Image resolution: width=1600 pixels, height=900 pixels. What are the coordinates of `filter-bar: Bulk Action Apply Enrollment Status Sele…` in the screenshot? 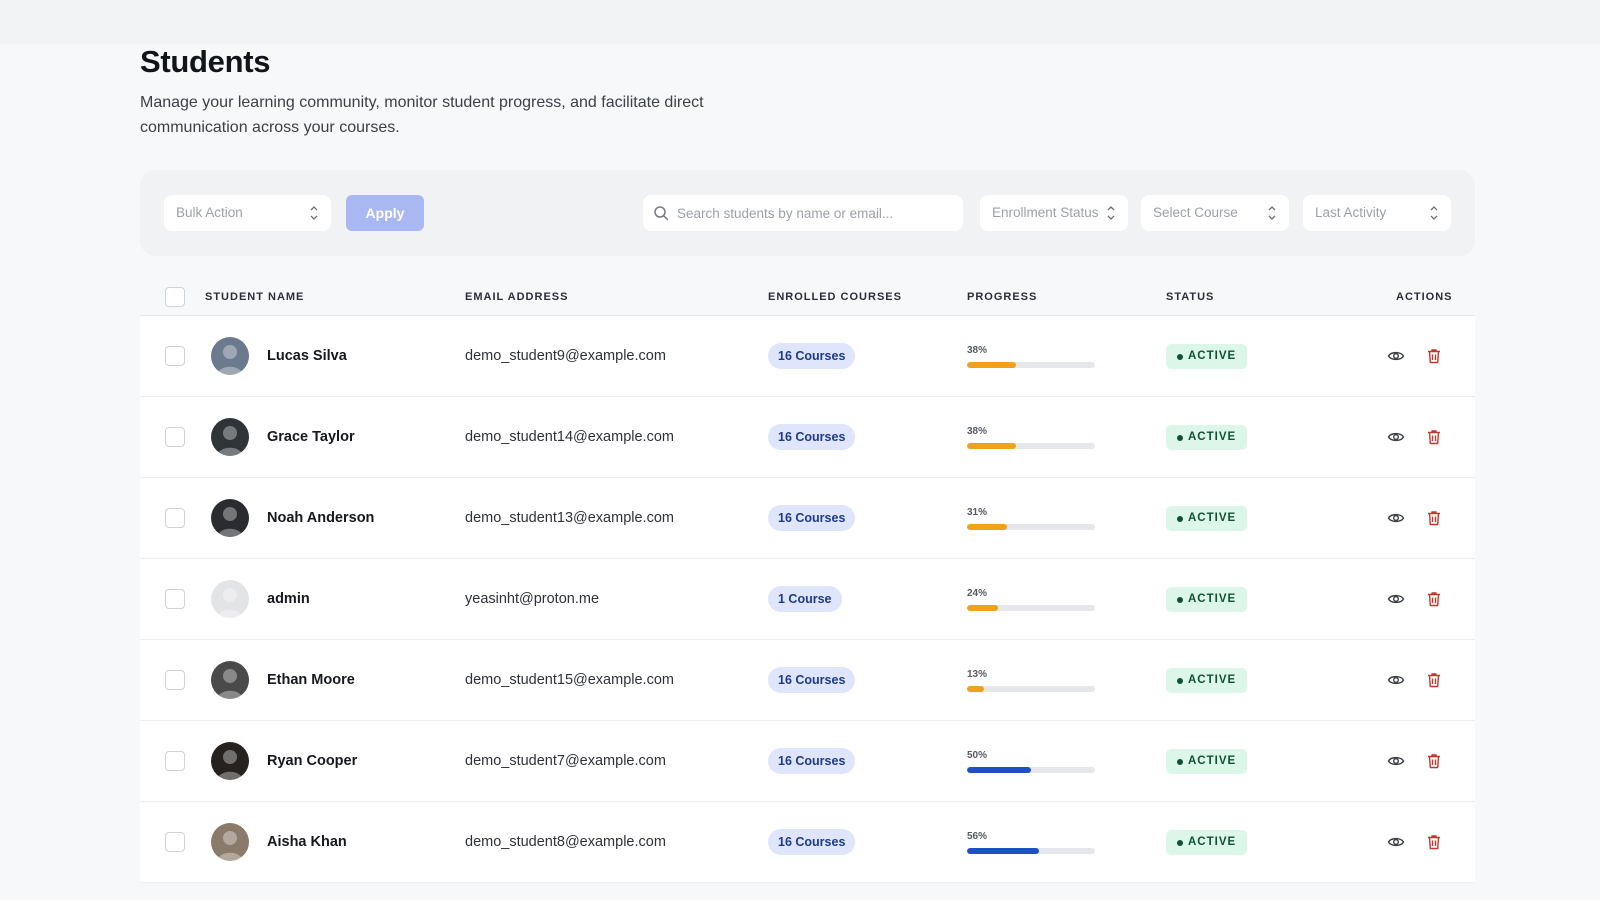 It's located at (807, 213).